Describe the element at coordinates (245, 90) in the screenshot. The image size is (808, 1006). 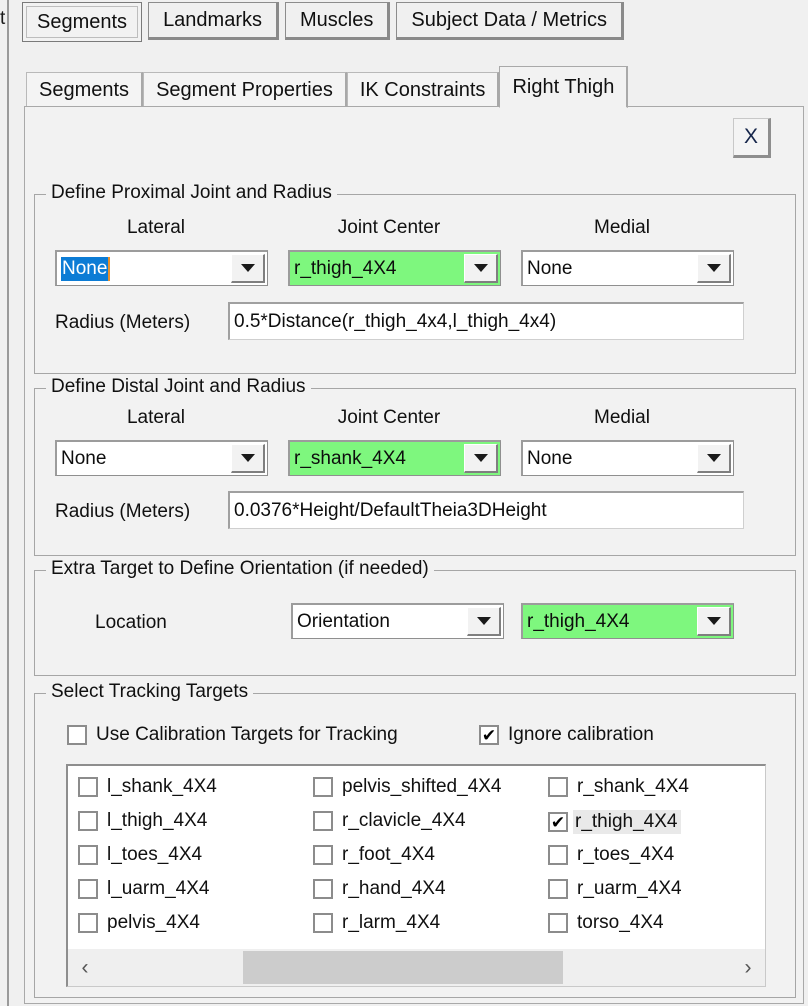
I see `subtab-segment-properties: Segment Properties` at that location.